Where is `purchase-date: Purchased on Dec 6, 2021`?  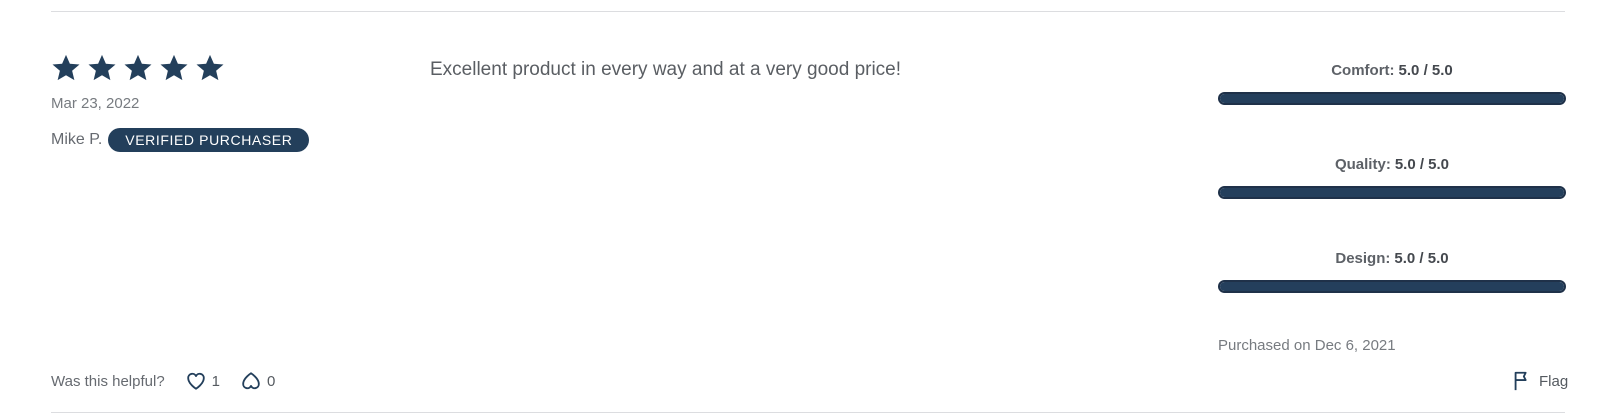
purchase-date: Purchased on Dec 6, 2021 is located at coordinates (1307, 345).